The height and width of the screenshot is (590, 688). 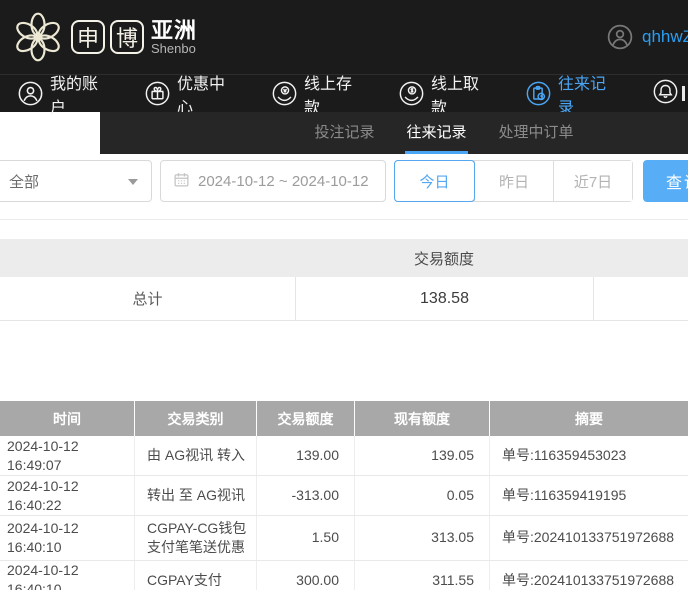 I want to click on cell-time: 2024-10-12 16:40:22, so click(x=67, y=495).